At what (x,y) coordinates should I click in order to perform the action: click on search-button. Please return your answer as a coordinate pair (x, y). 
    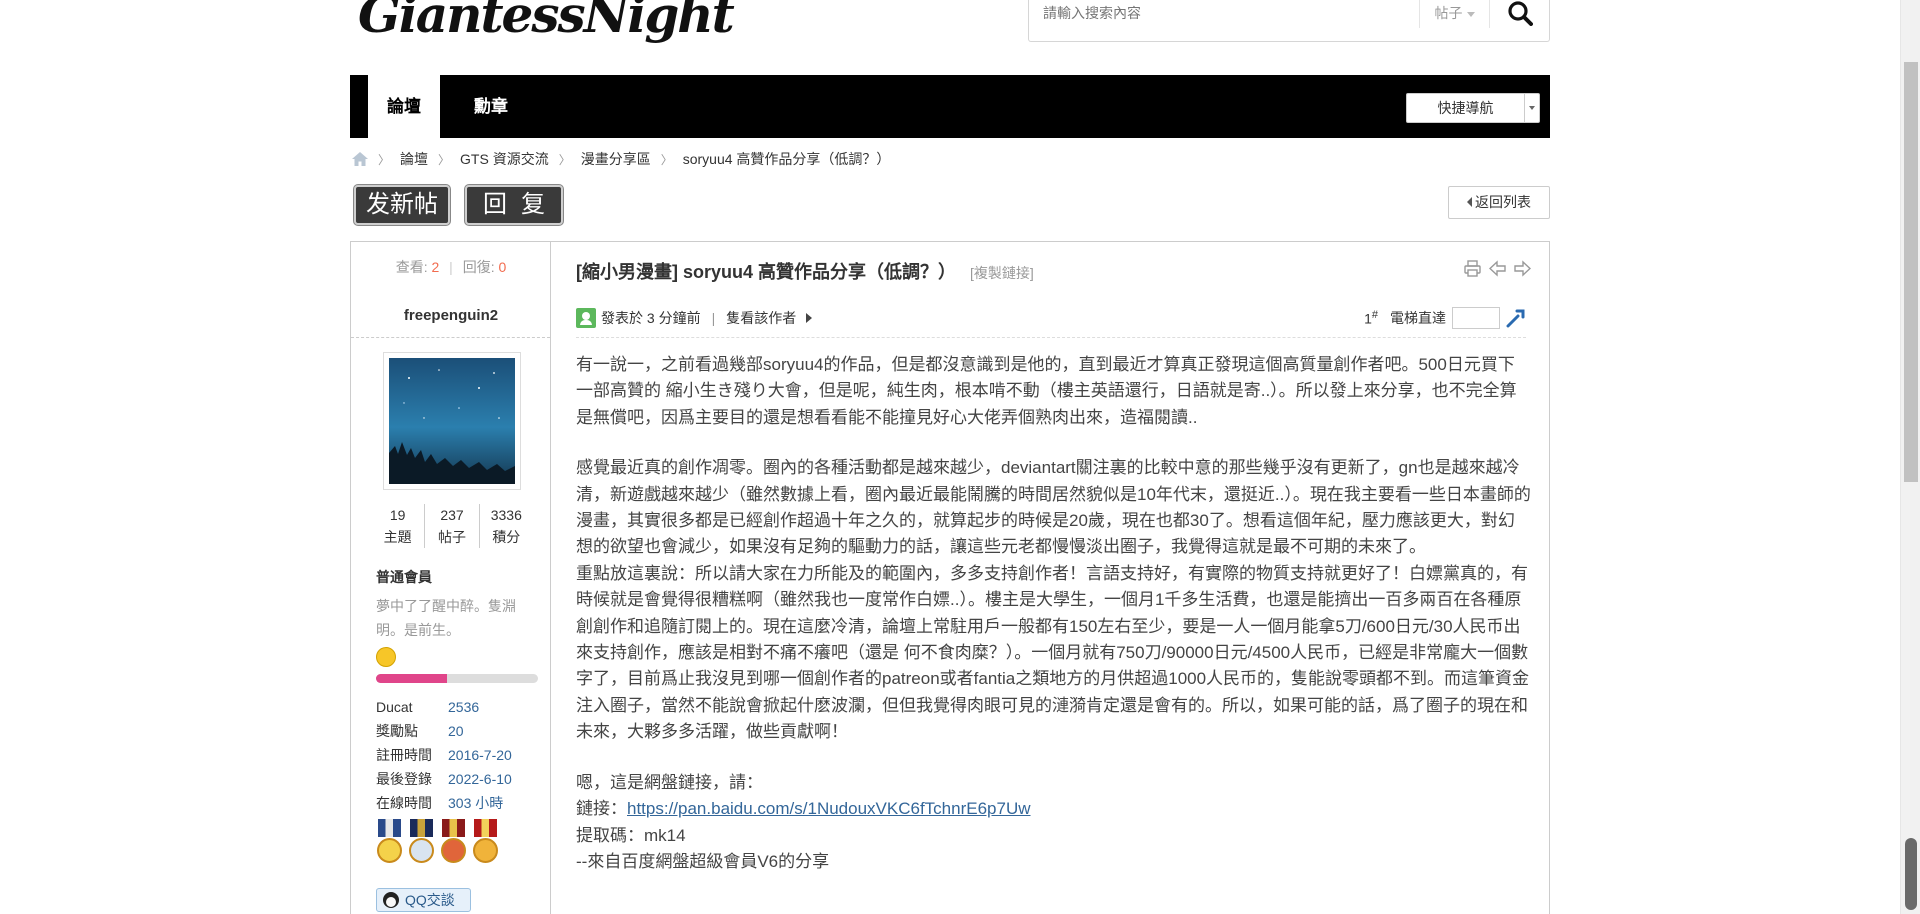
    Looking at the image, I should click on (1519, 14).